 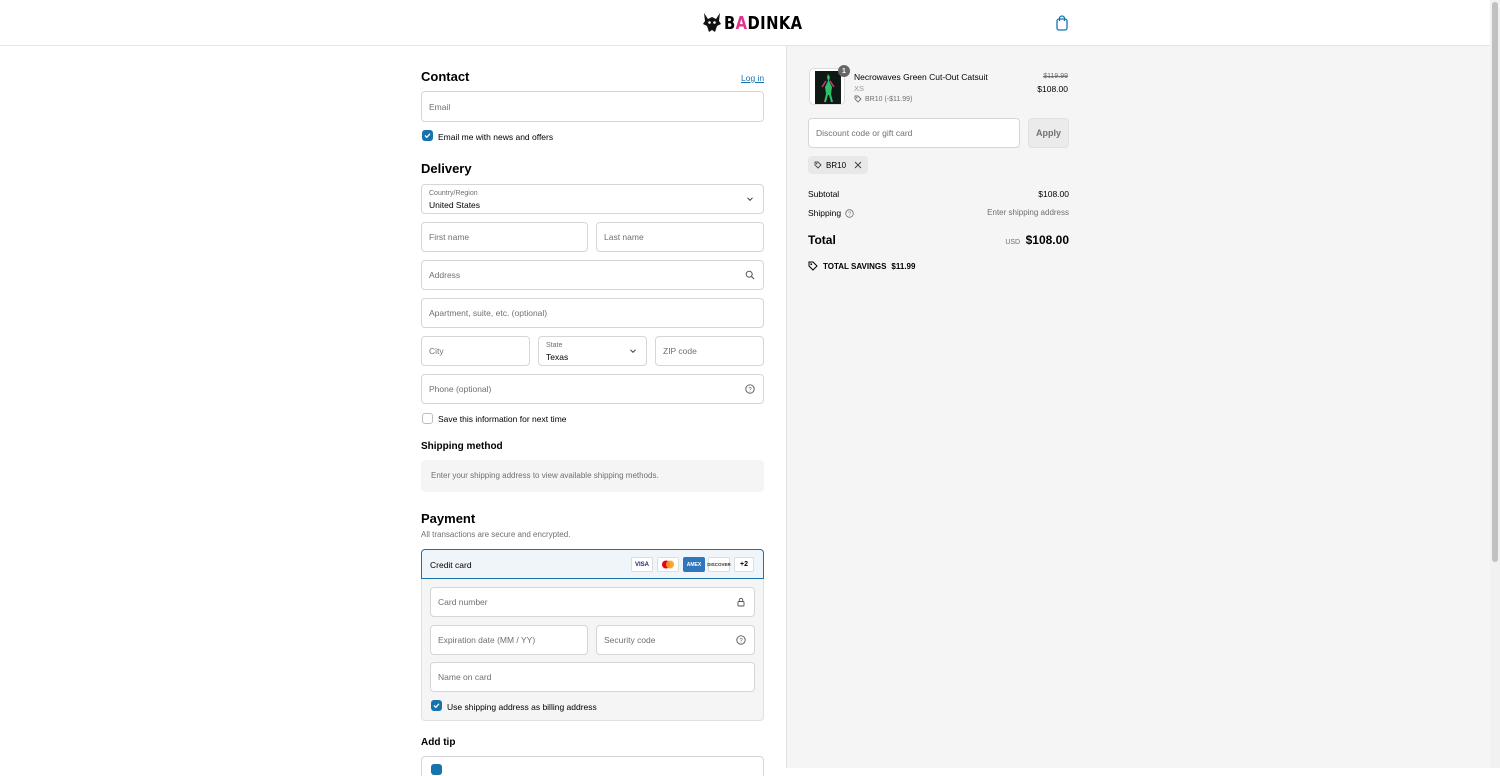 I want to click on apply-discount-button: Apply, so click(x=1048, y=133).